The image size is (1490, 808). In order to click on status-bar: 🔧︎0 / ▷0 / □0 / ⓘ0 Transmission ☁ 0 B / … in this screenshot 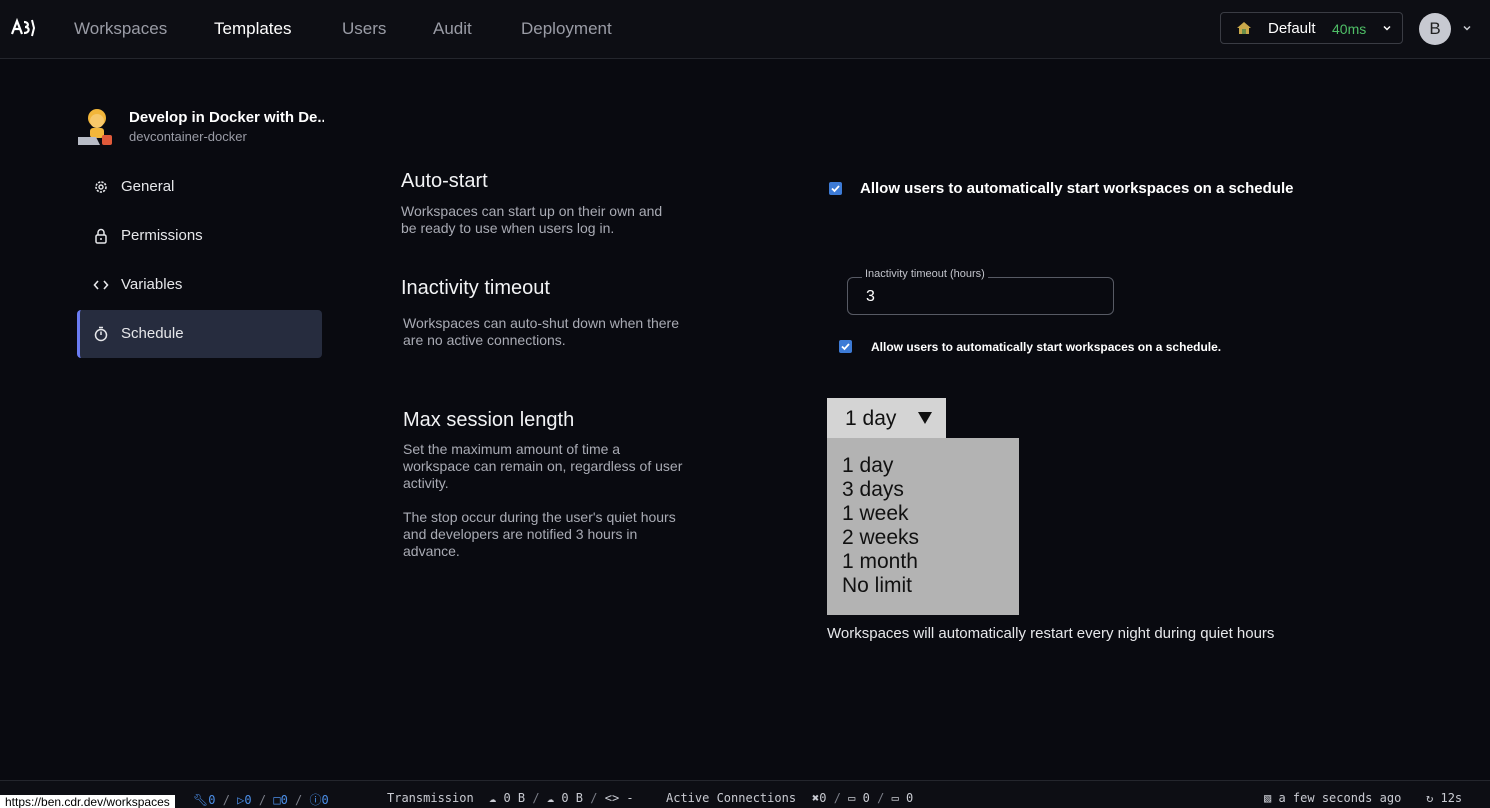, I will do `click(745, 794)`.